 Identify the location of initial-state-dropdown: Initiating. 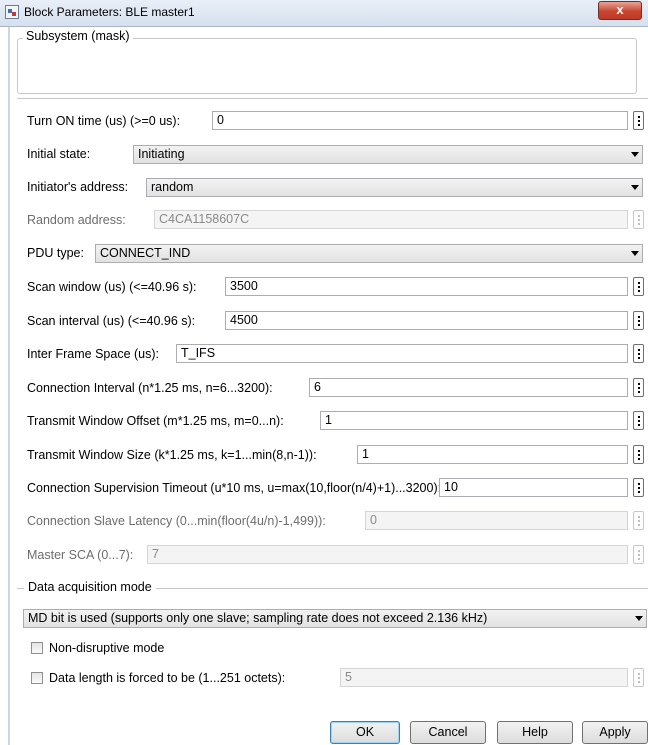
(388, 154).